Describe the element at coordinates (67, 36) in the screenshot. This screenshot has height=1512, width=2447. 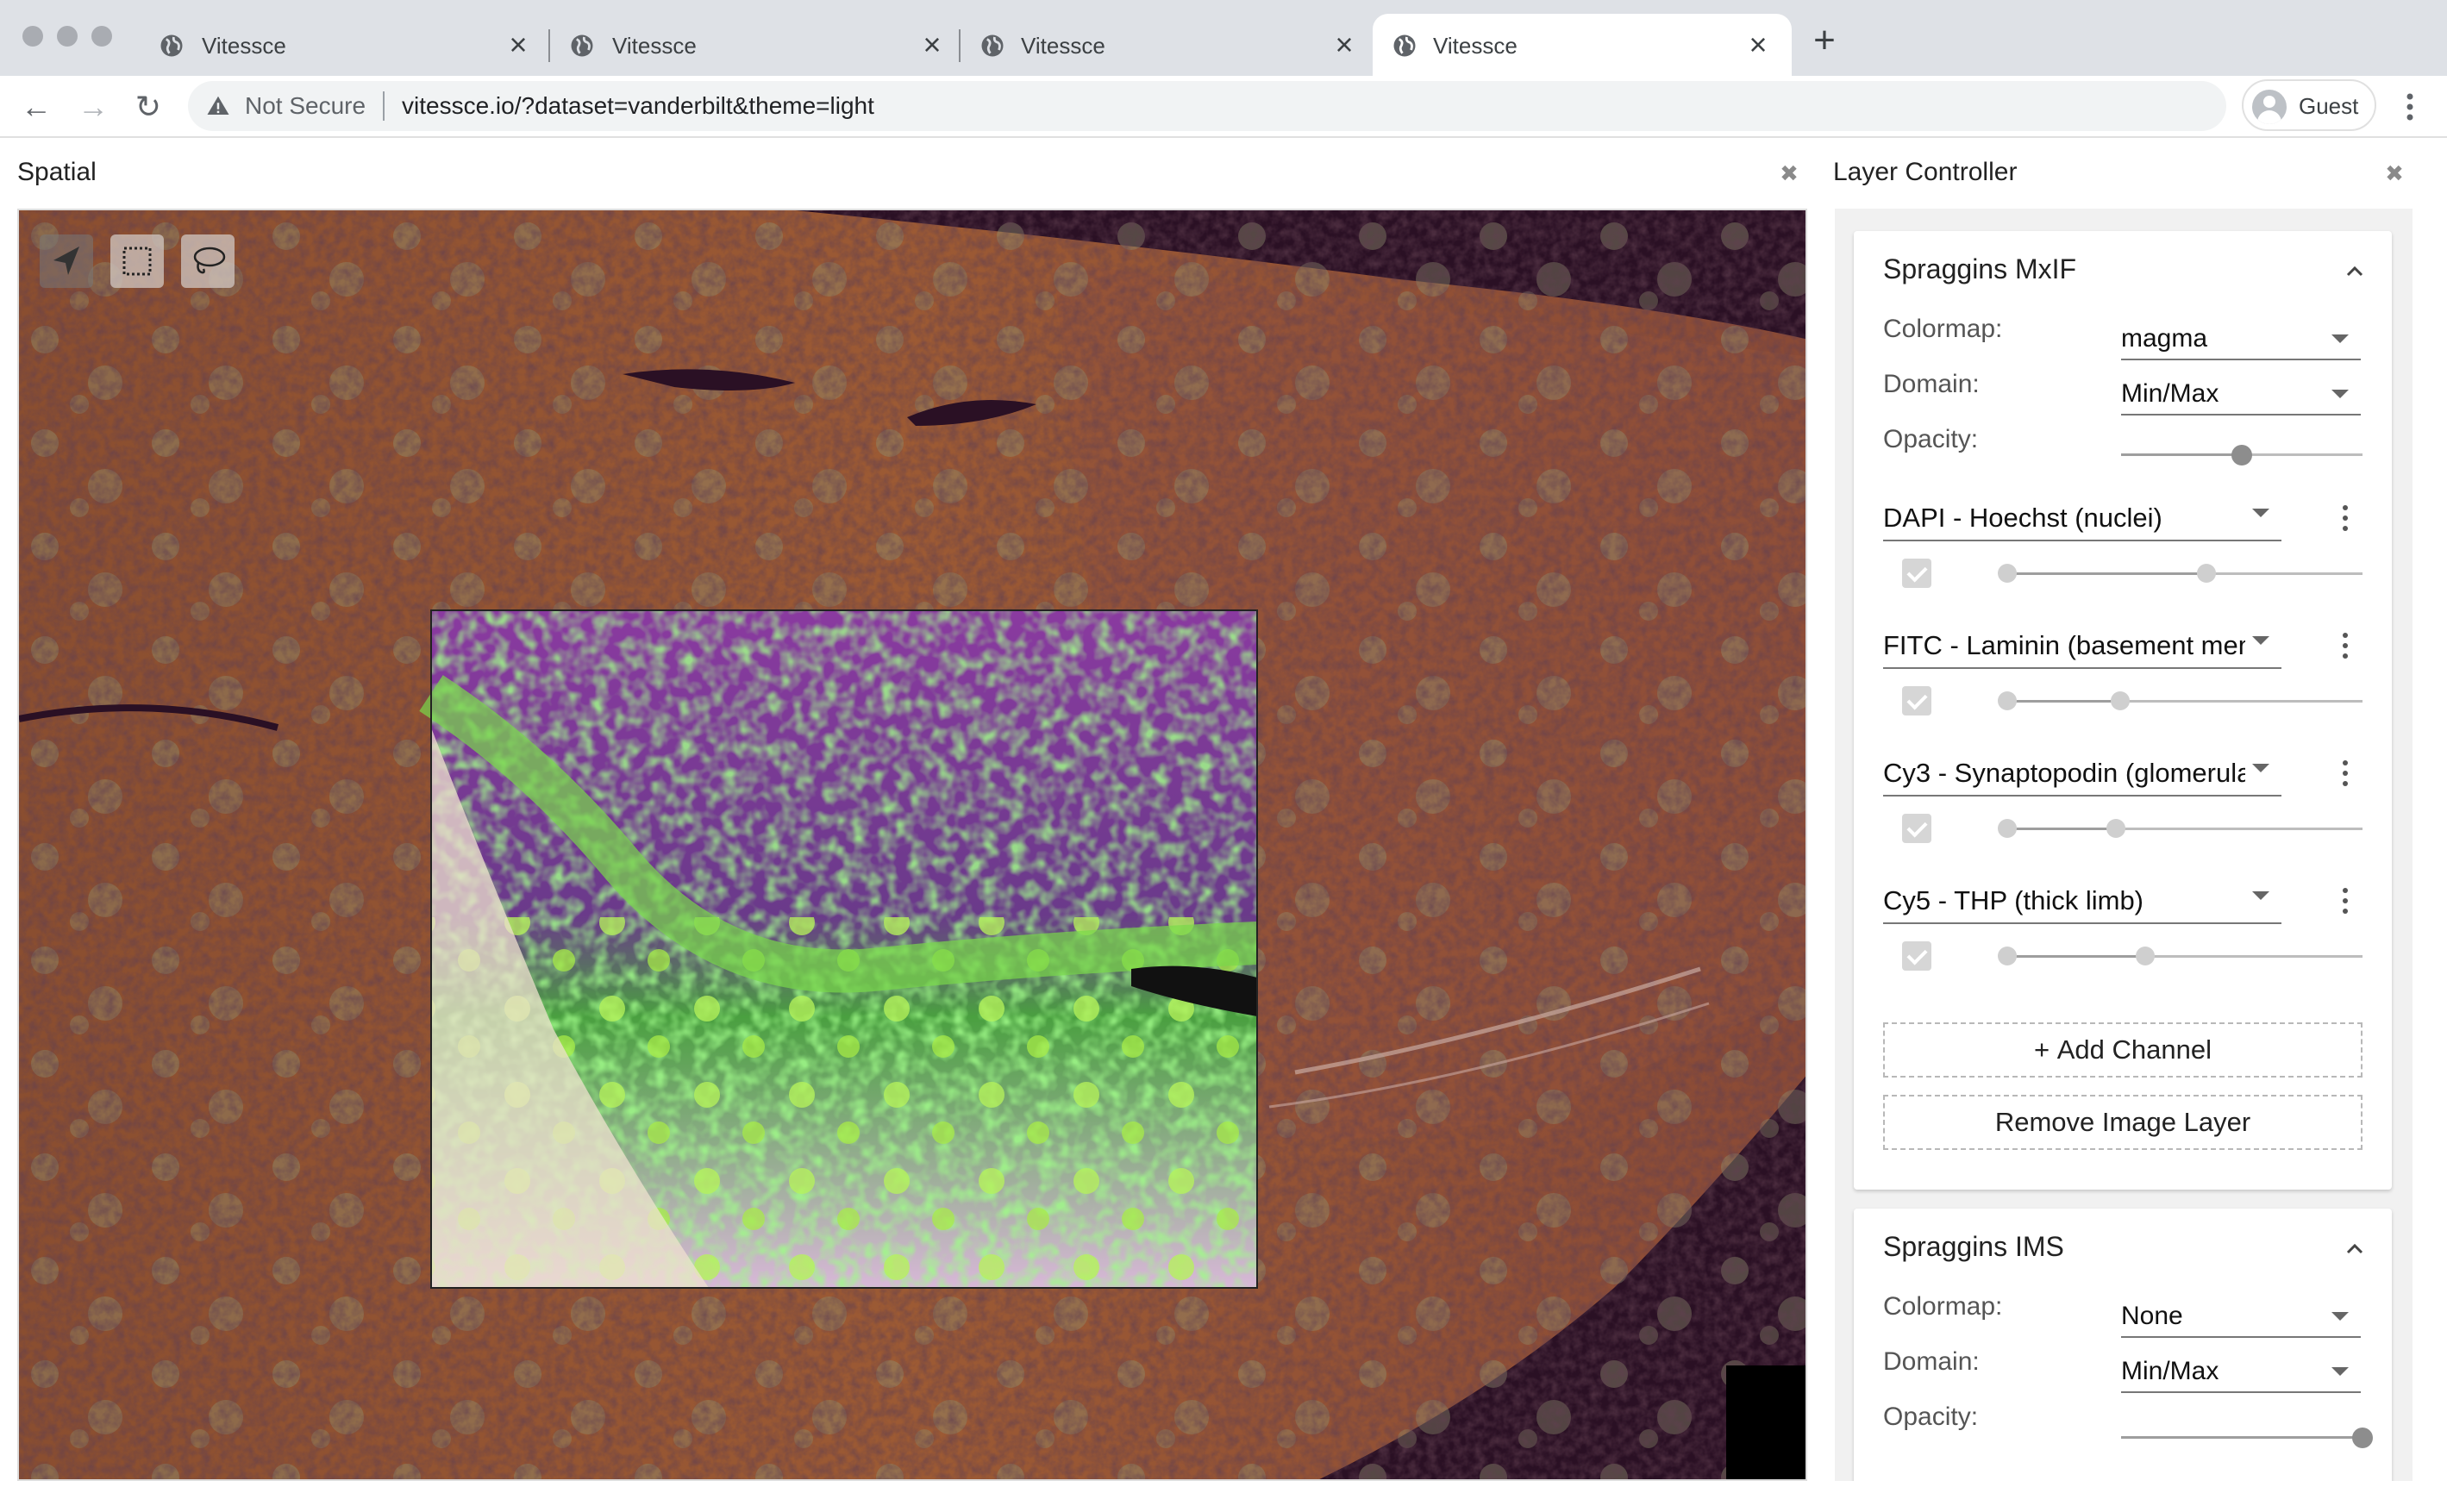
I see `window-minimize-control` at that location.